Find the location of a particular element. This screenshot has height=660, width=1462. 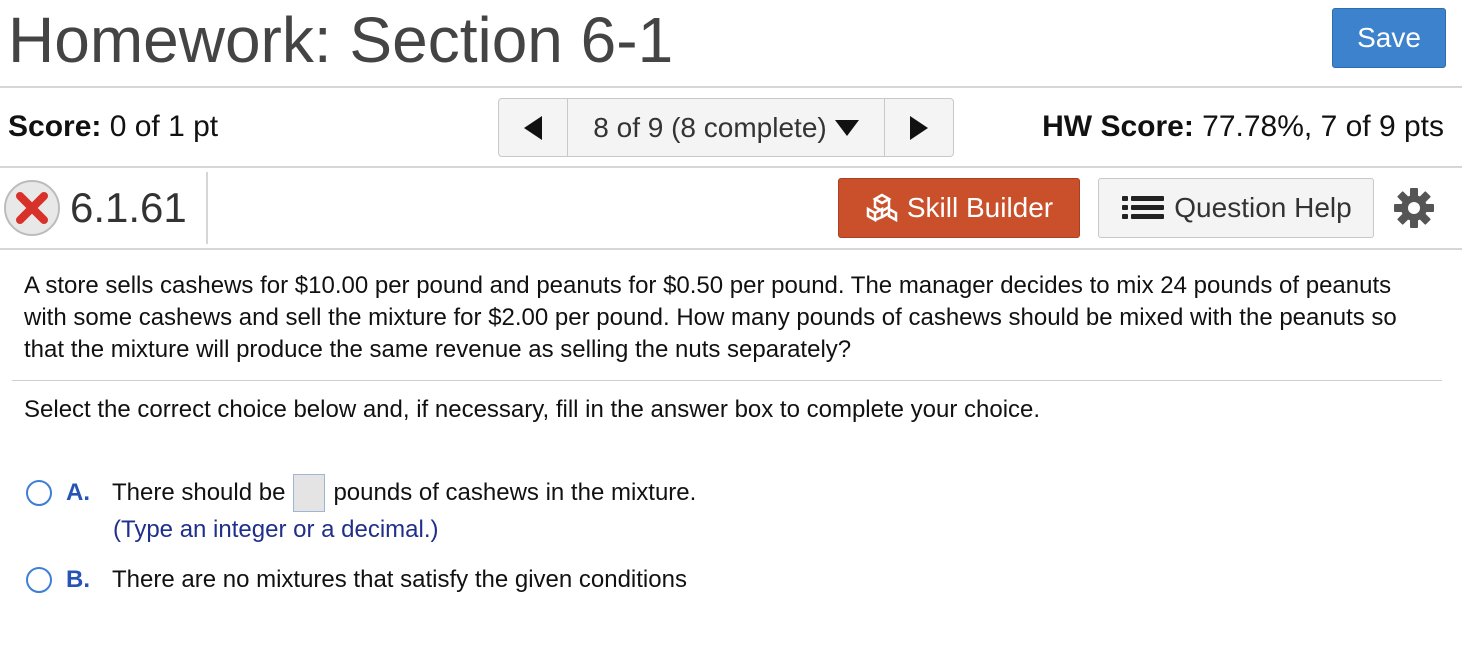

page-title: Homework: Section 6-1 is located at coordinates (341, 40).